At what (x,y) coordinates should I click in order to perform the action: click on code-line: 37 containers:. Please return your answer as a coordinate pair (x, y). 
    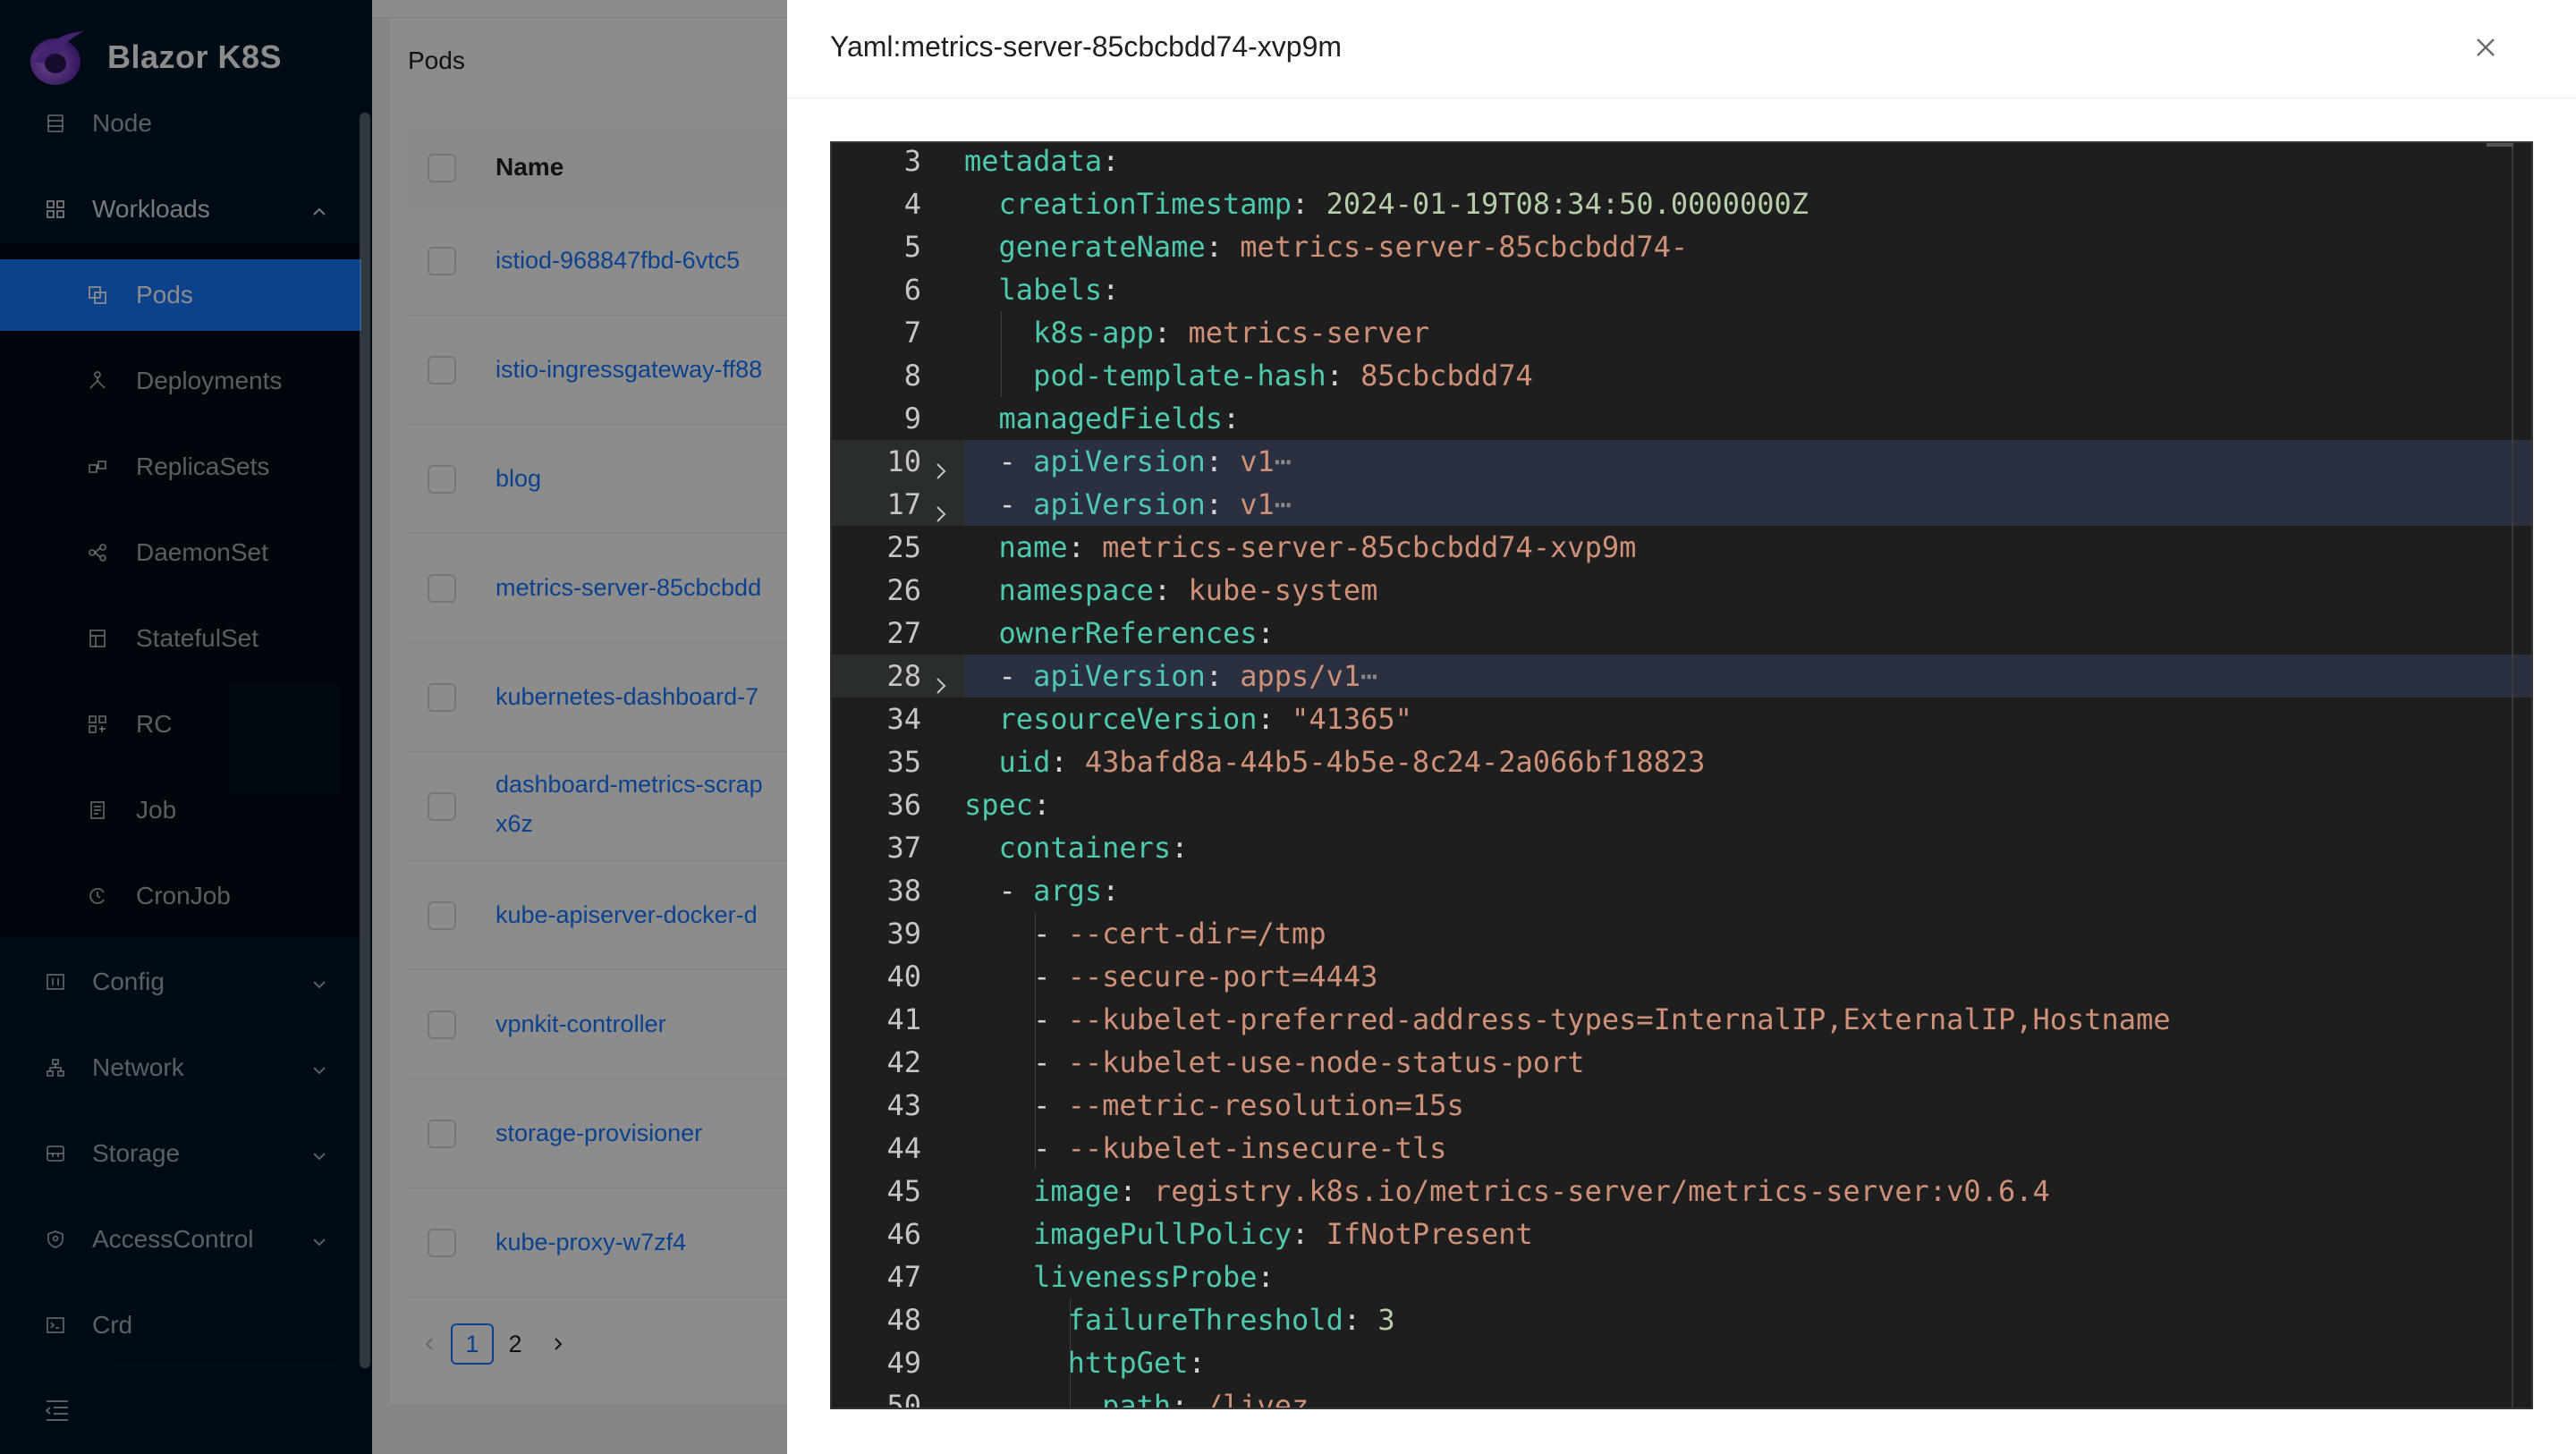
    Looking at the image, I should click on (1681, 847).